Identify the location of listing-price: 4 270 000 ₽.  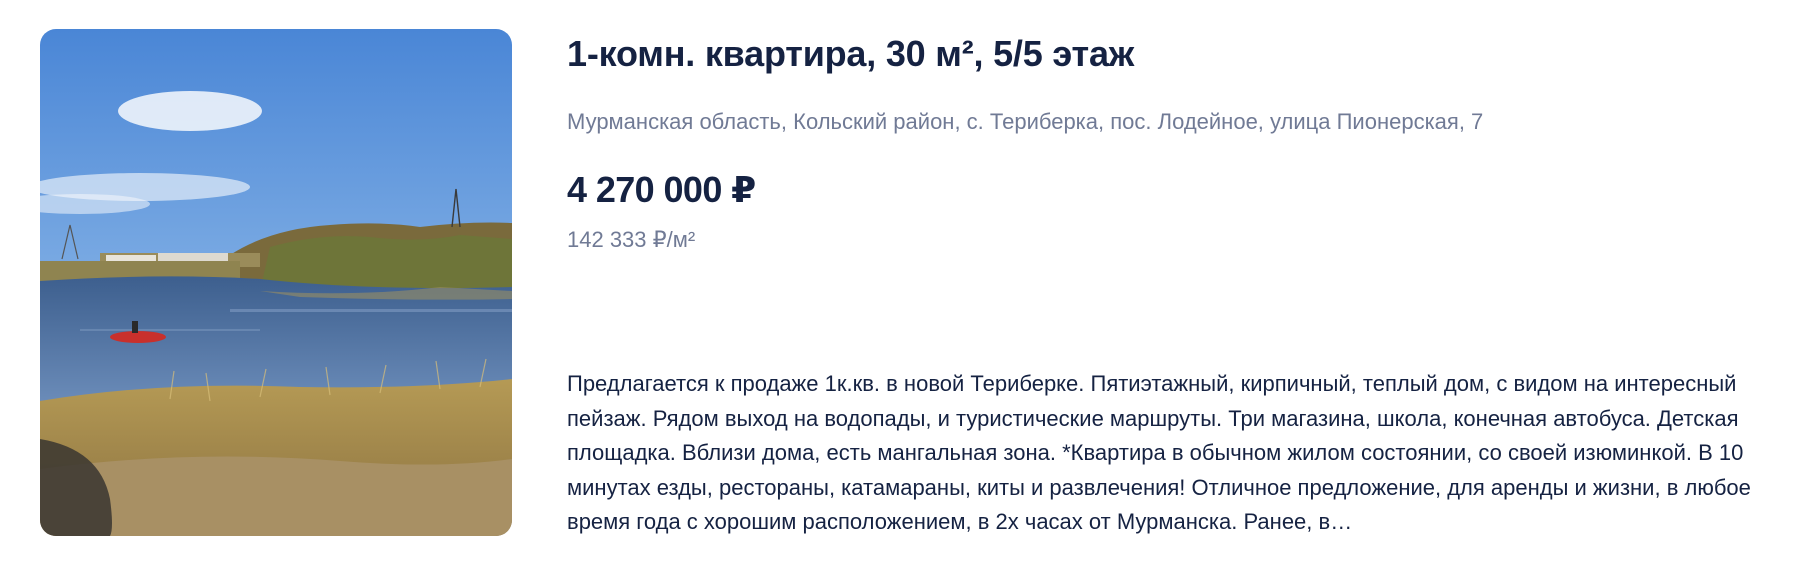
(661, 189).